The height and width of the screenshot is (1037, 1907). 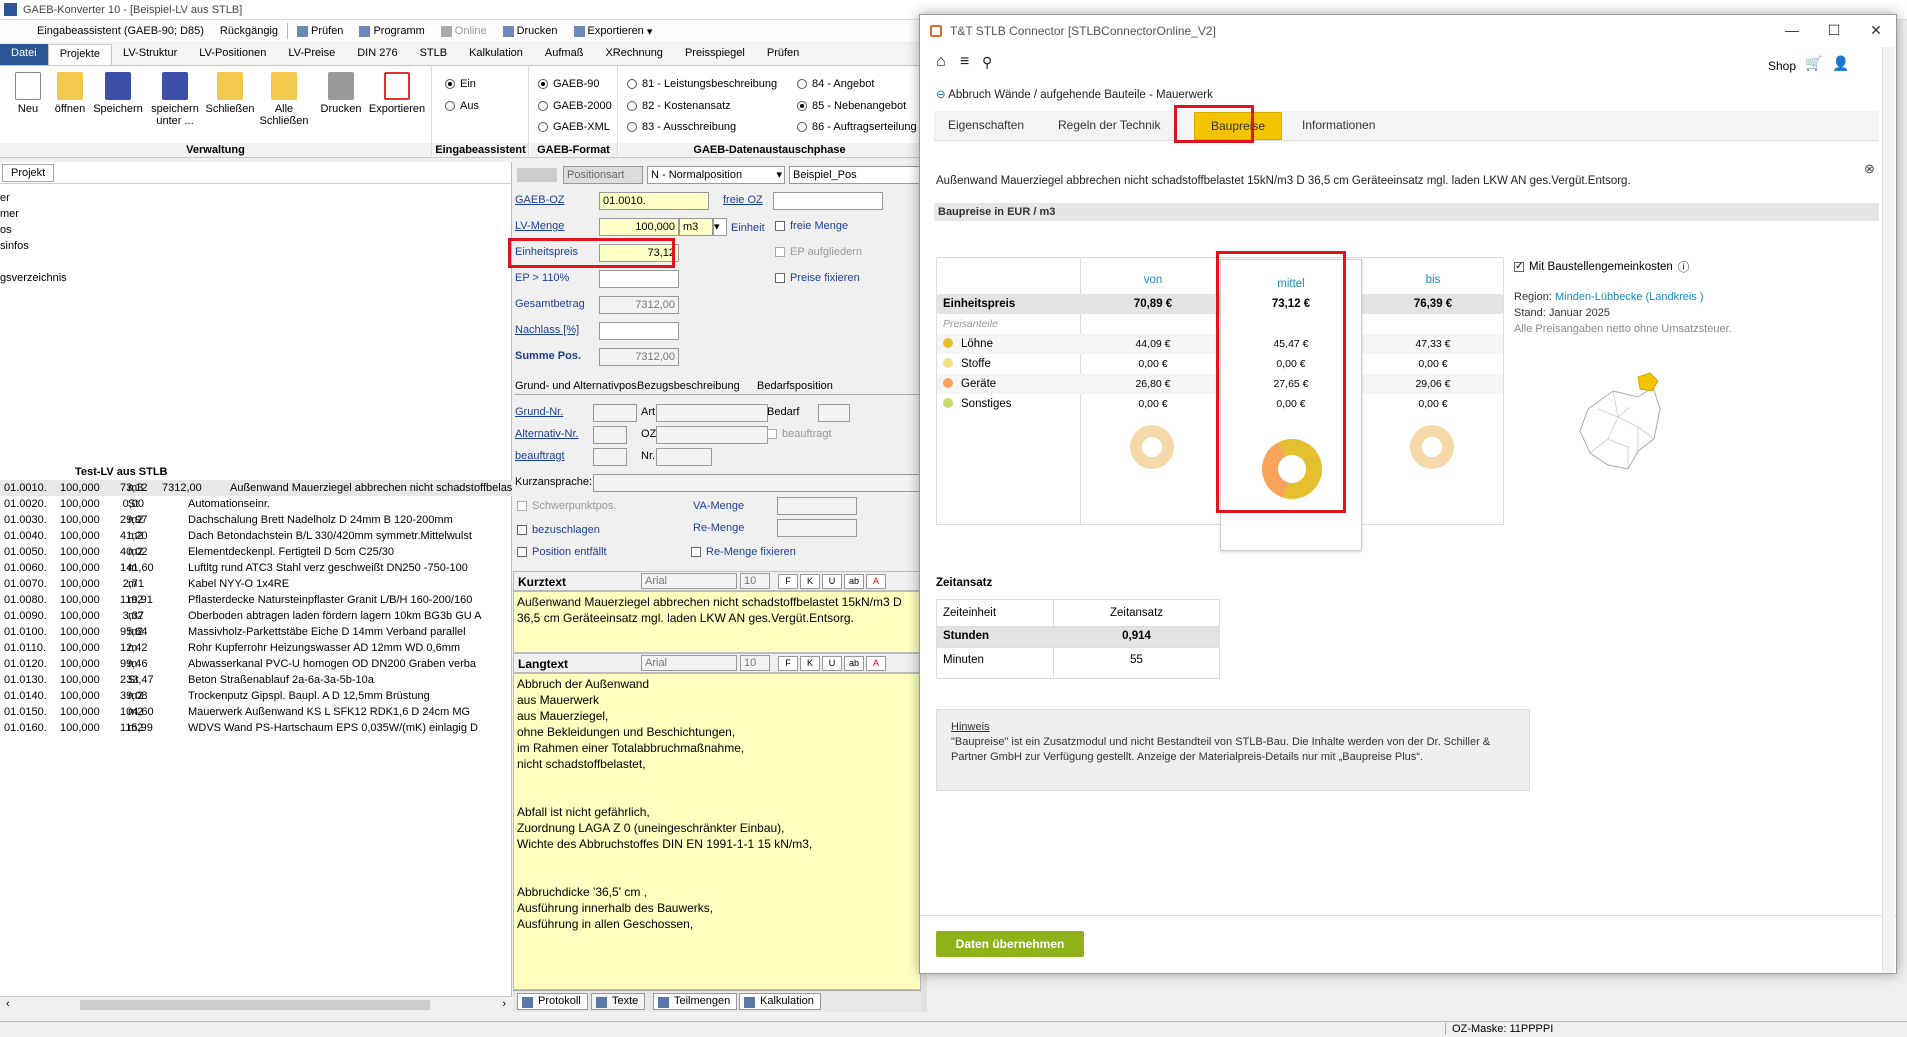 What do you see at coordinates (679, 106) in the screenshot?
I see `radio-82: 82 - Kostenansatz` at bounding box center [679, 106].